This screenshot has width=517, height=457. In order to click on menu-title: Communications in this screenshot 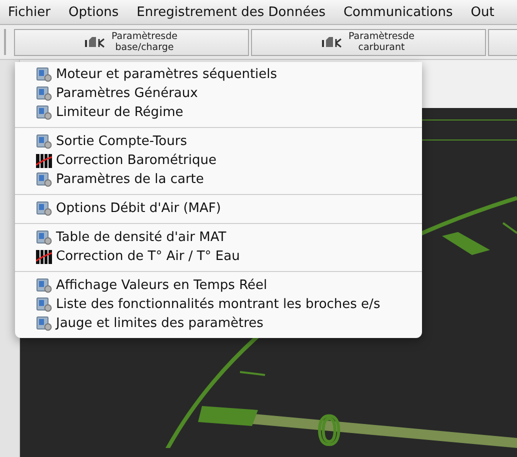, I will do `click(398, 12)`.